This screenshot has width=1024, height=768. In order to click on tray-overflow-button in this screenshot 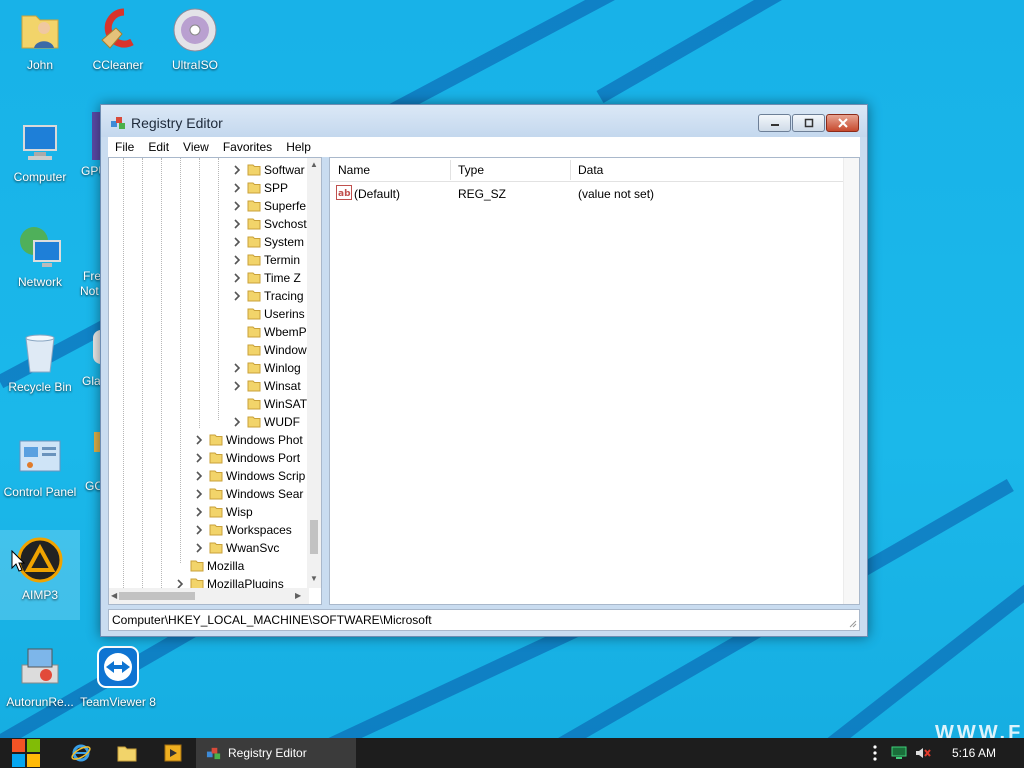, I will do `click(875, 753)`.